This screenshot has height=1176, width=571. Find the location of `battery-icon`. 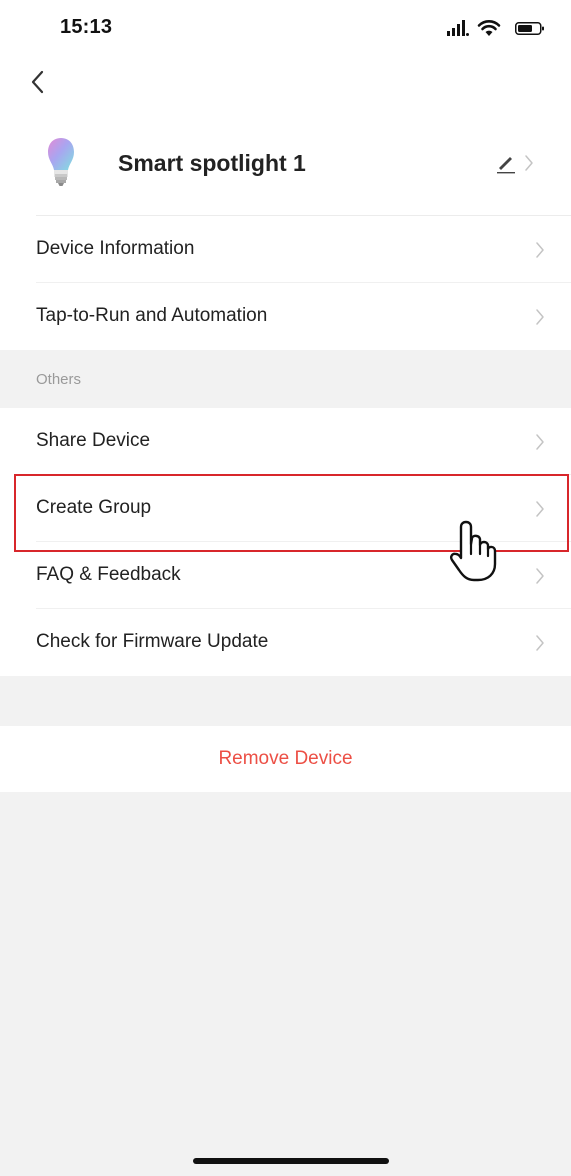

battery-icon is located at coordinates (529, 28).